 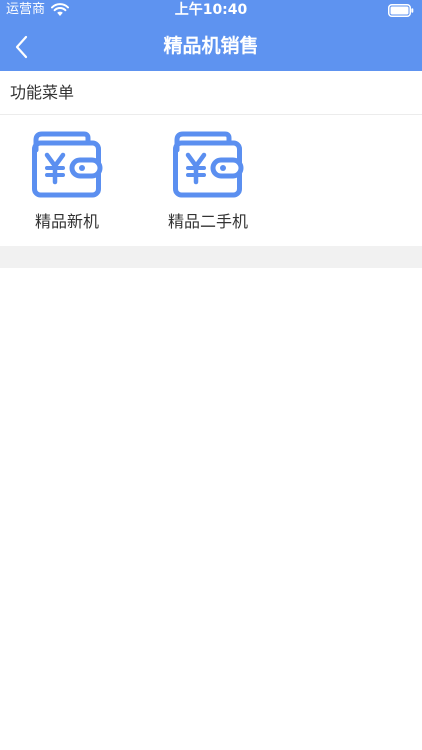 What do you see at coordinates (211, 93) in the screenshot?
I see `section-header: 功能菜单` at bounding box center [211, 93].